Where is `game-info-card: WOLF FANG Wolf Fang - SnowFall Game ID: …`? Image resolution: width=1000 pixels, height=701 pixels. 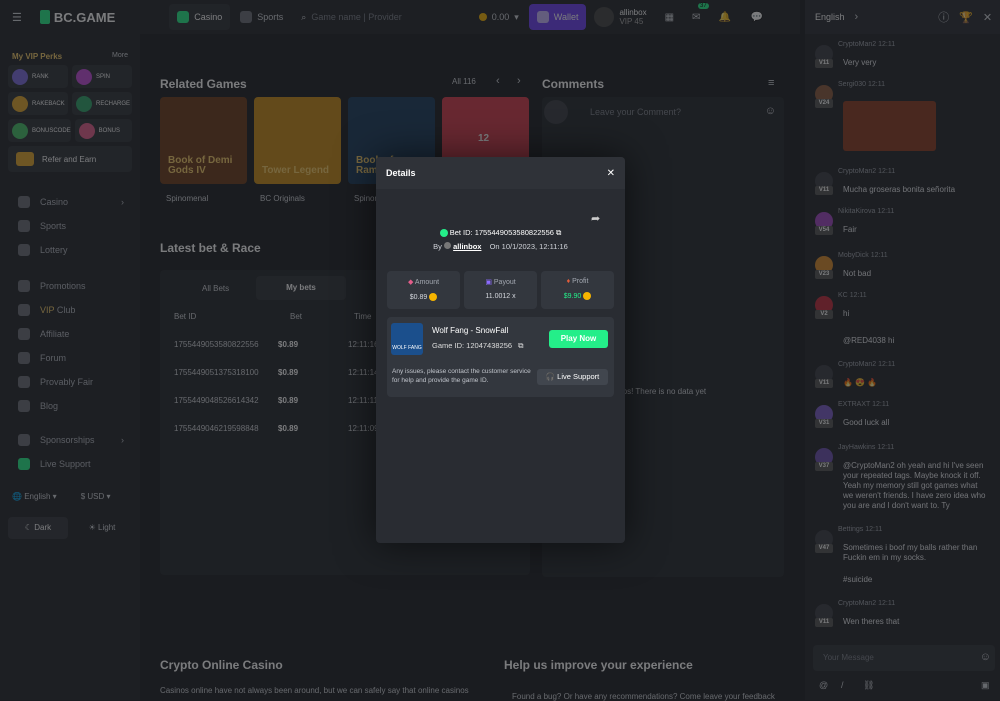
game-info-card: WOLF FANG Wolf Fang - SnowFall Game ID: … is located at coordinates (500, 357).